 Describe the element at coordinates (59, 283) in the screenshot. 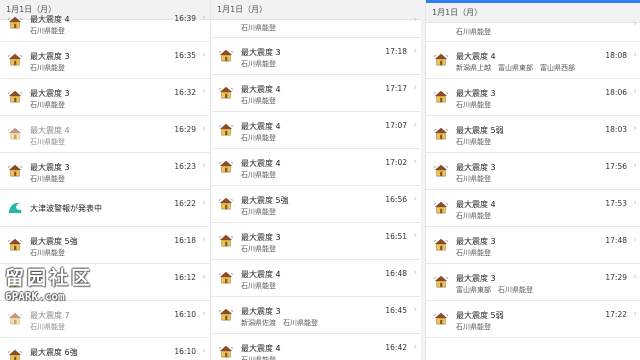

I see `watermark: 留园社区 6PARK.com` at that location.